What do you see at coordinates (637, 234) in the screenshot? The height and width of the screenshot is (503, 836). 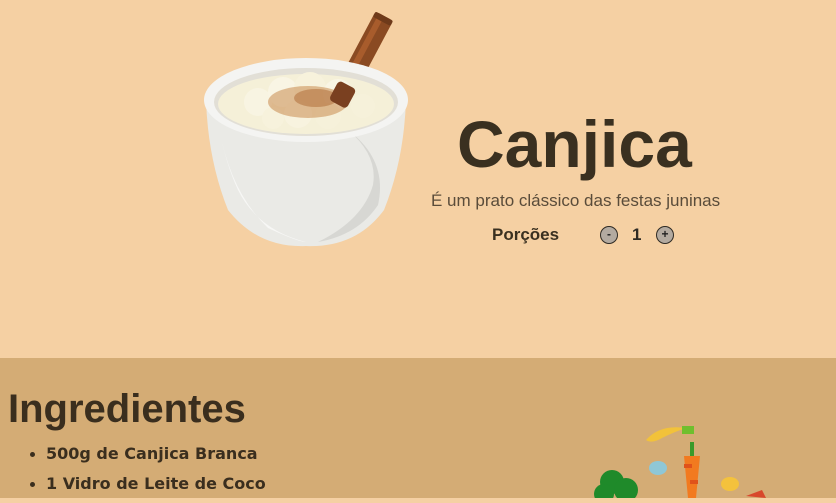 I see `portions-value: 1` at bounding box center [637, 234].